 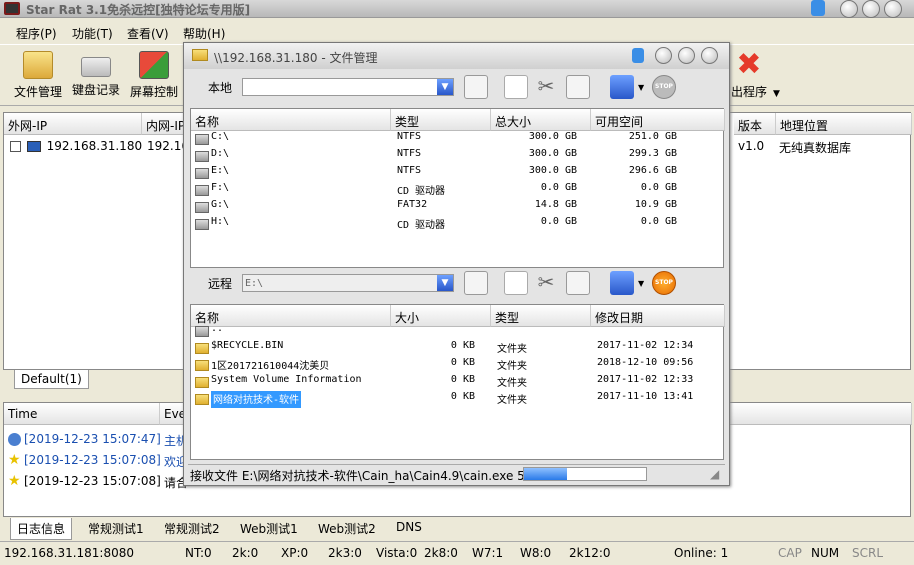 I want to click on drive-free: 0.0 GB, so click(x=658, y=187).